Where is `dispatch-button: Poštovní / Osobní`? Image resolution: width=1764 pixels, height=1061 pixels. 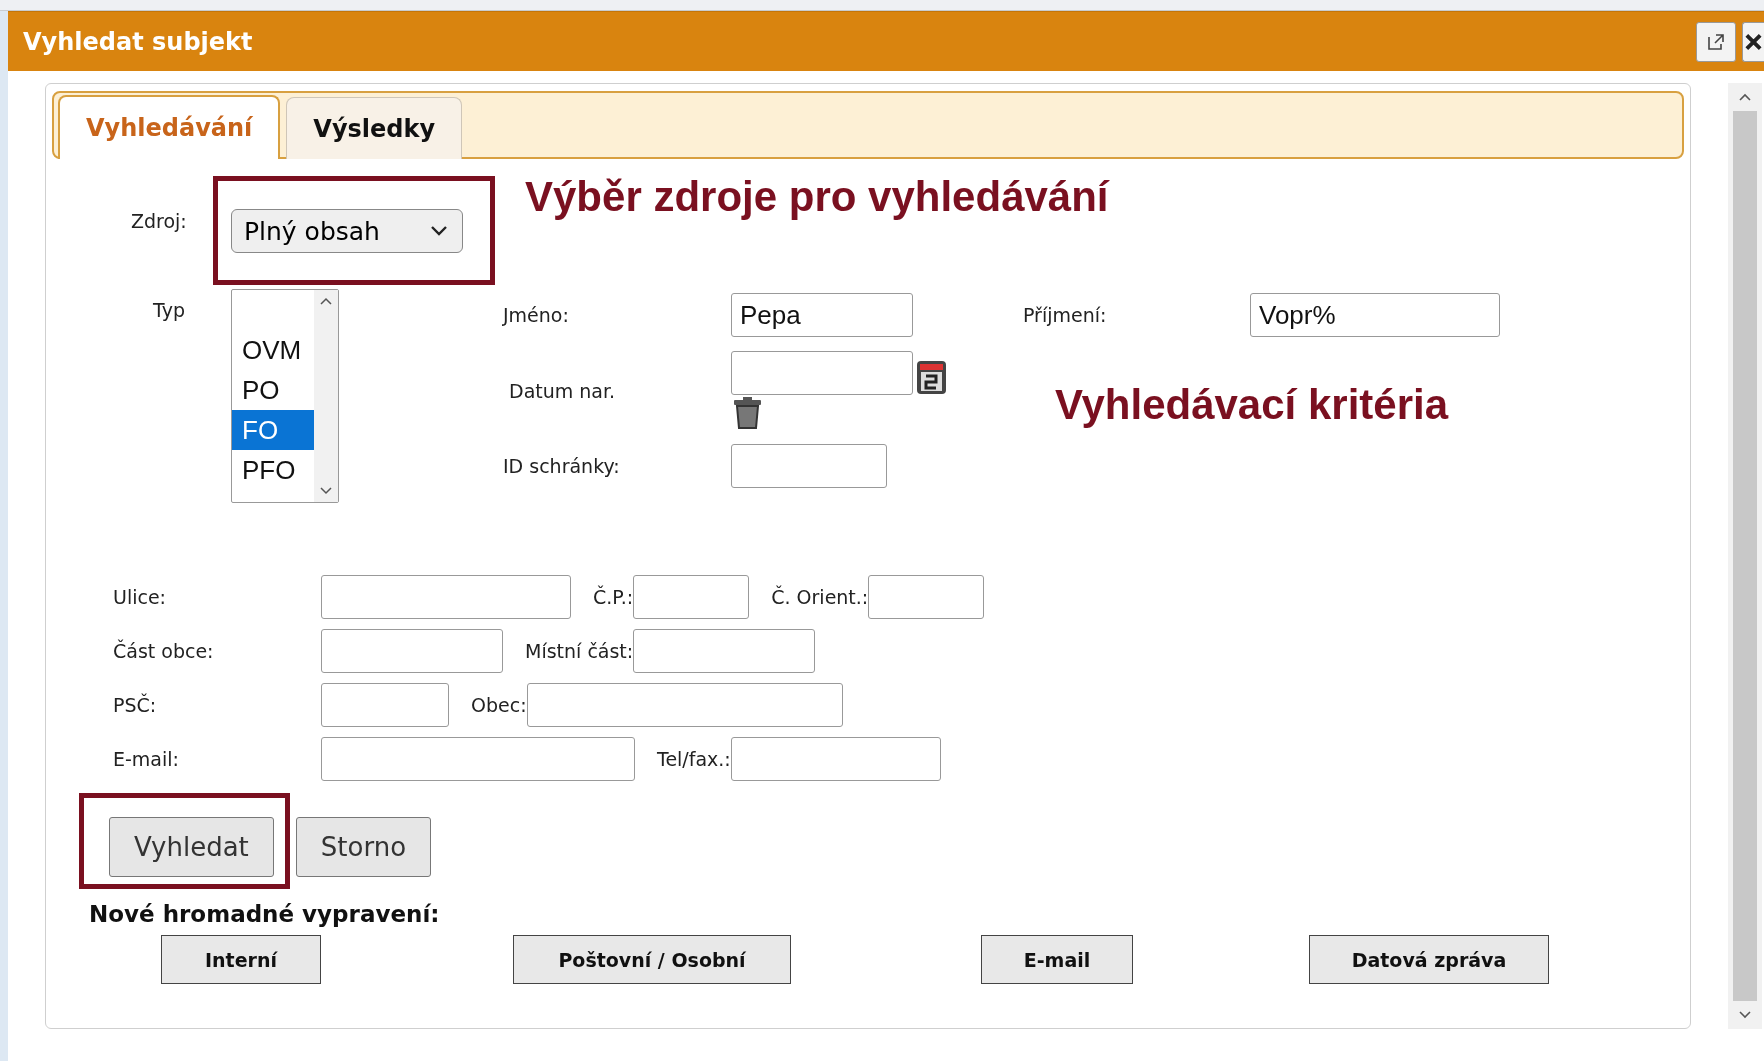 dispatch-button: Poštovní / Osobní is located at coordinates (652, 959).